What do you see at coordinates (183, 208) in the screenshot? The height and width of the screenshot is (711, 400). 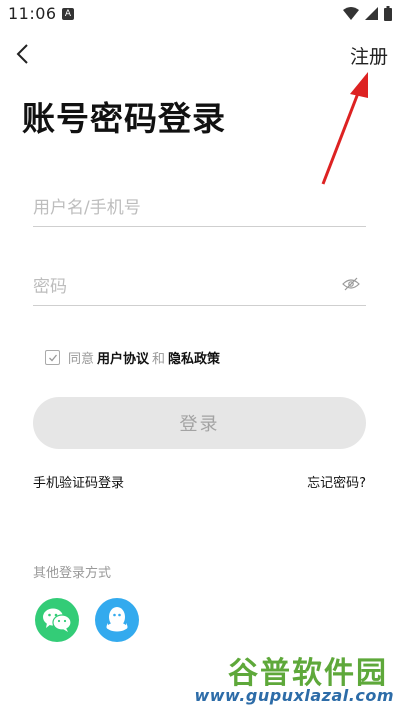 I see `username-input` at bounding box center [183, 208].